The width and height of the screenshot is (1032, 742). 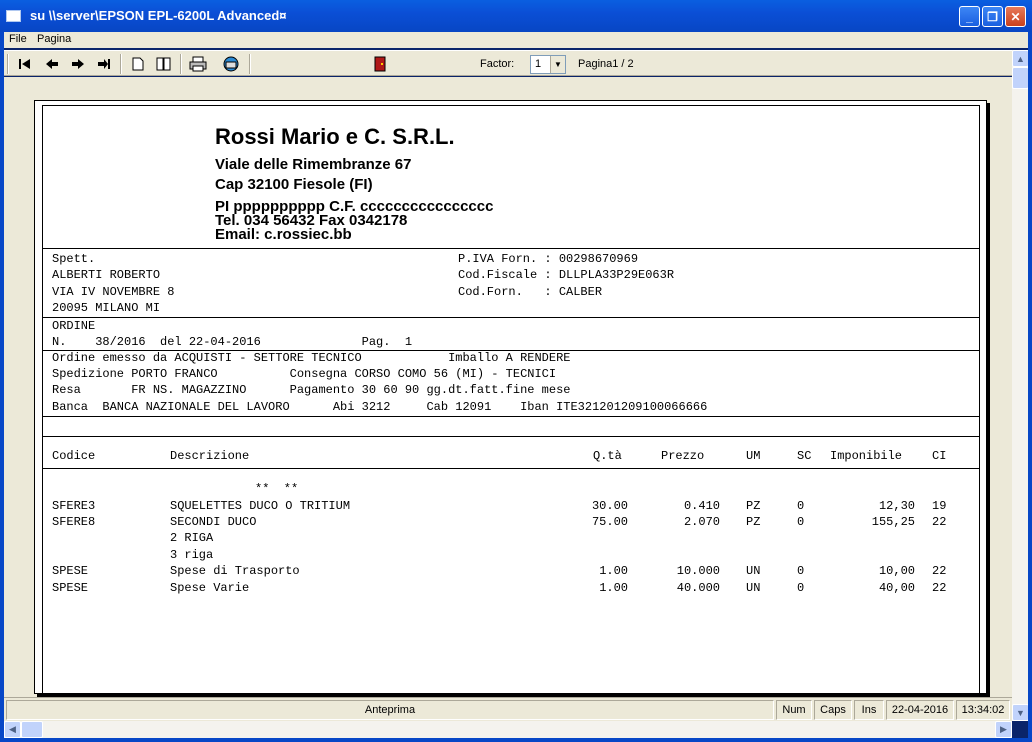 What do you see at coordinates (833, 710) in the screenshot?
I see `status-caps: Caps` at bounding box center [833, 710].